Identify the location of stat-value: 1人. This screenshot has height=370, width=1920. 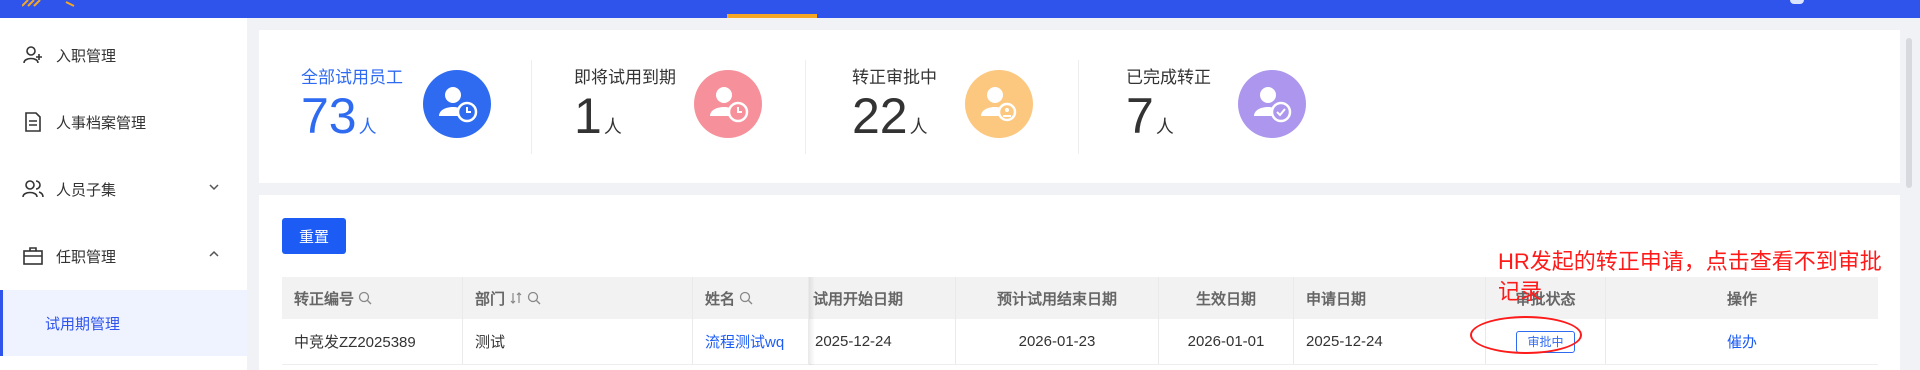
(598, 116).